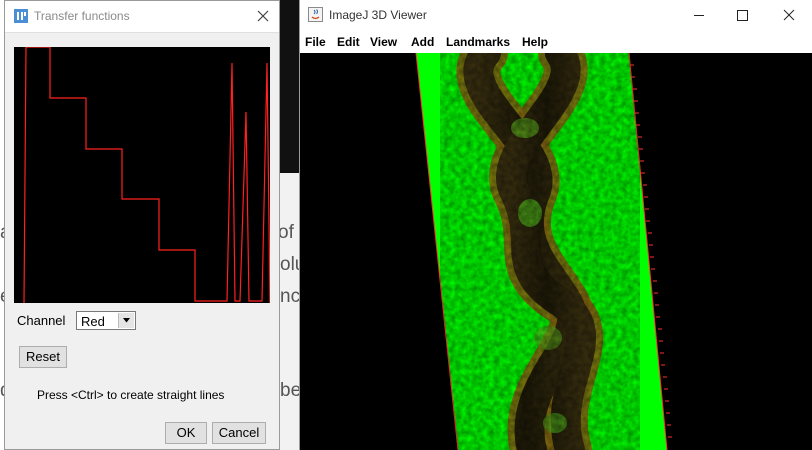  What do you see at coordinates (21, 16) in the screenshot?
I see `imagej-app-icon` at bounding box center [21, 16].